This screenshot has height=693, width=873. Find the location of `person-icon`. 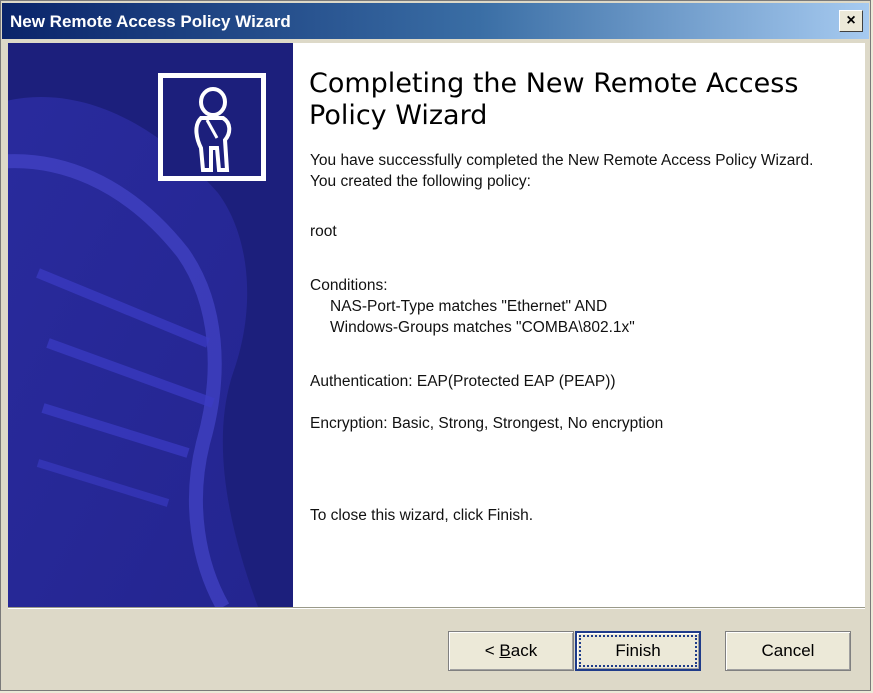

person-icon is located at coordinates (213, 129).